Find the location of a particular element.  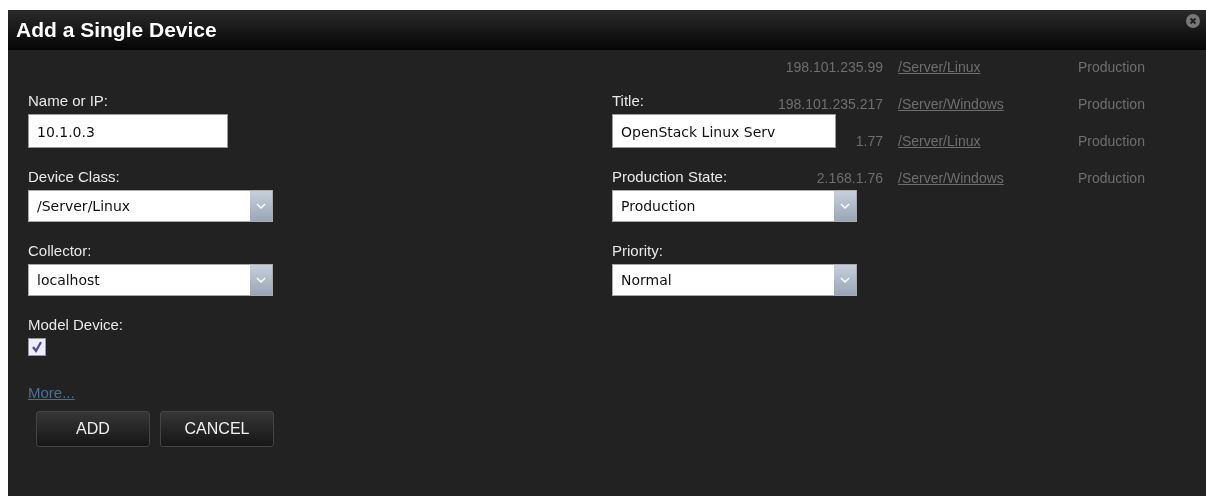

ip-address: 2.168.1.76 is located at coordinates (849, 177).